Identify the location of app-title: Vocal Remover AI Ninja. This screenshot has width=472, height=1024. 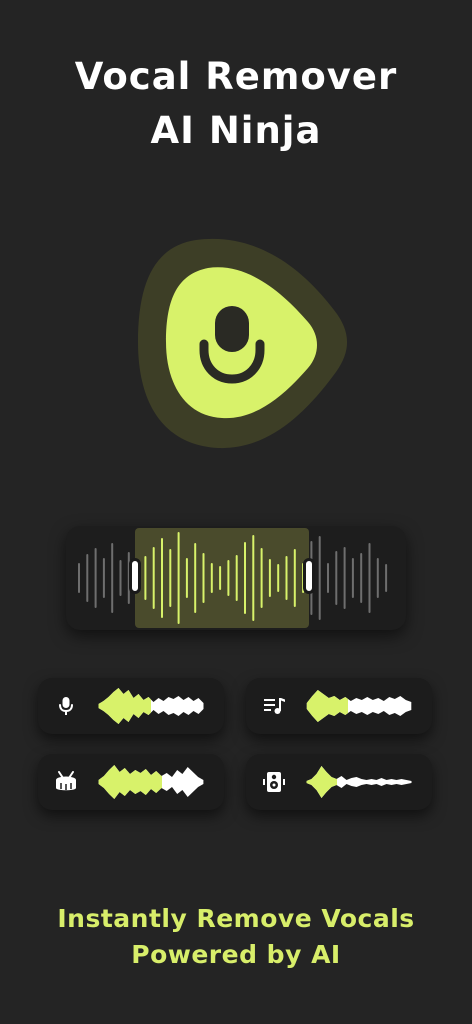
(236, 104).